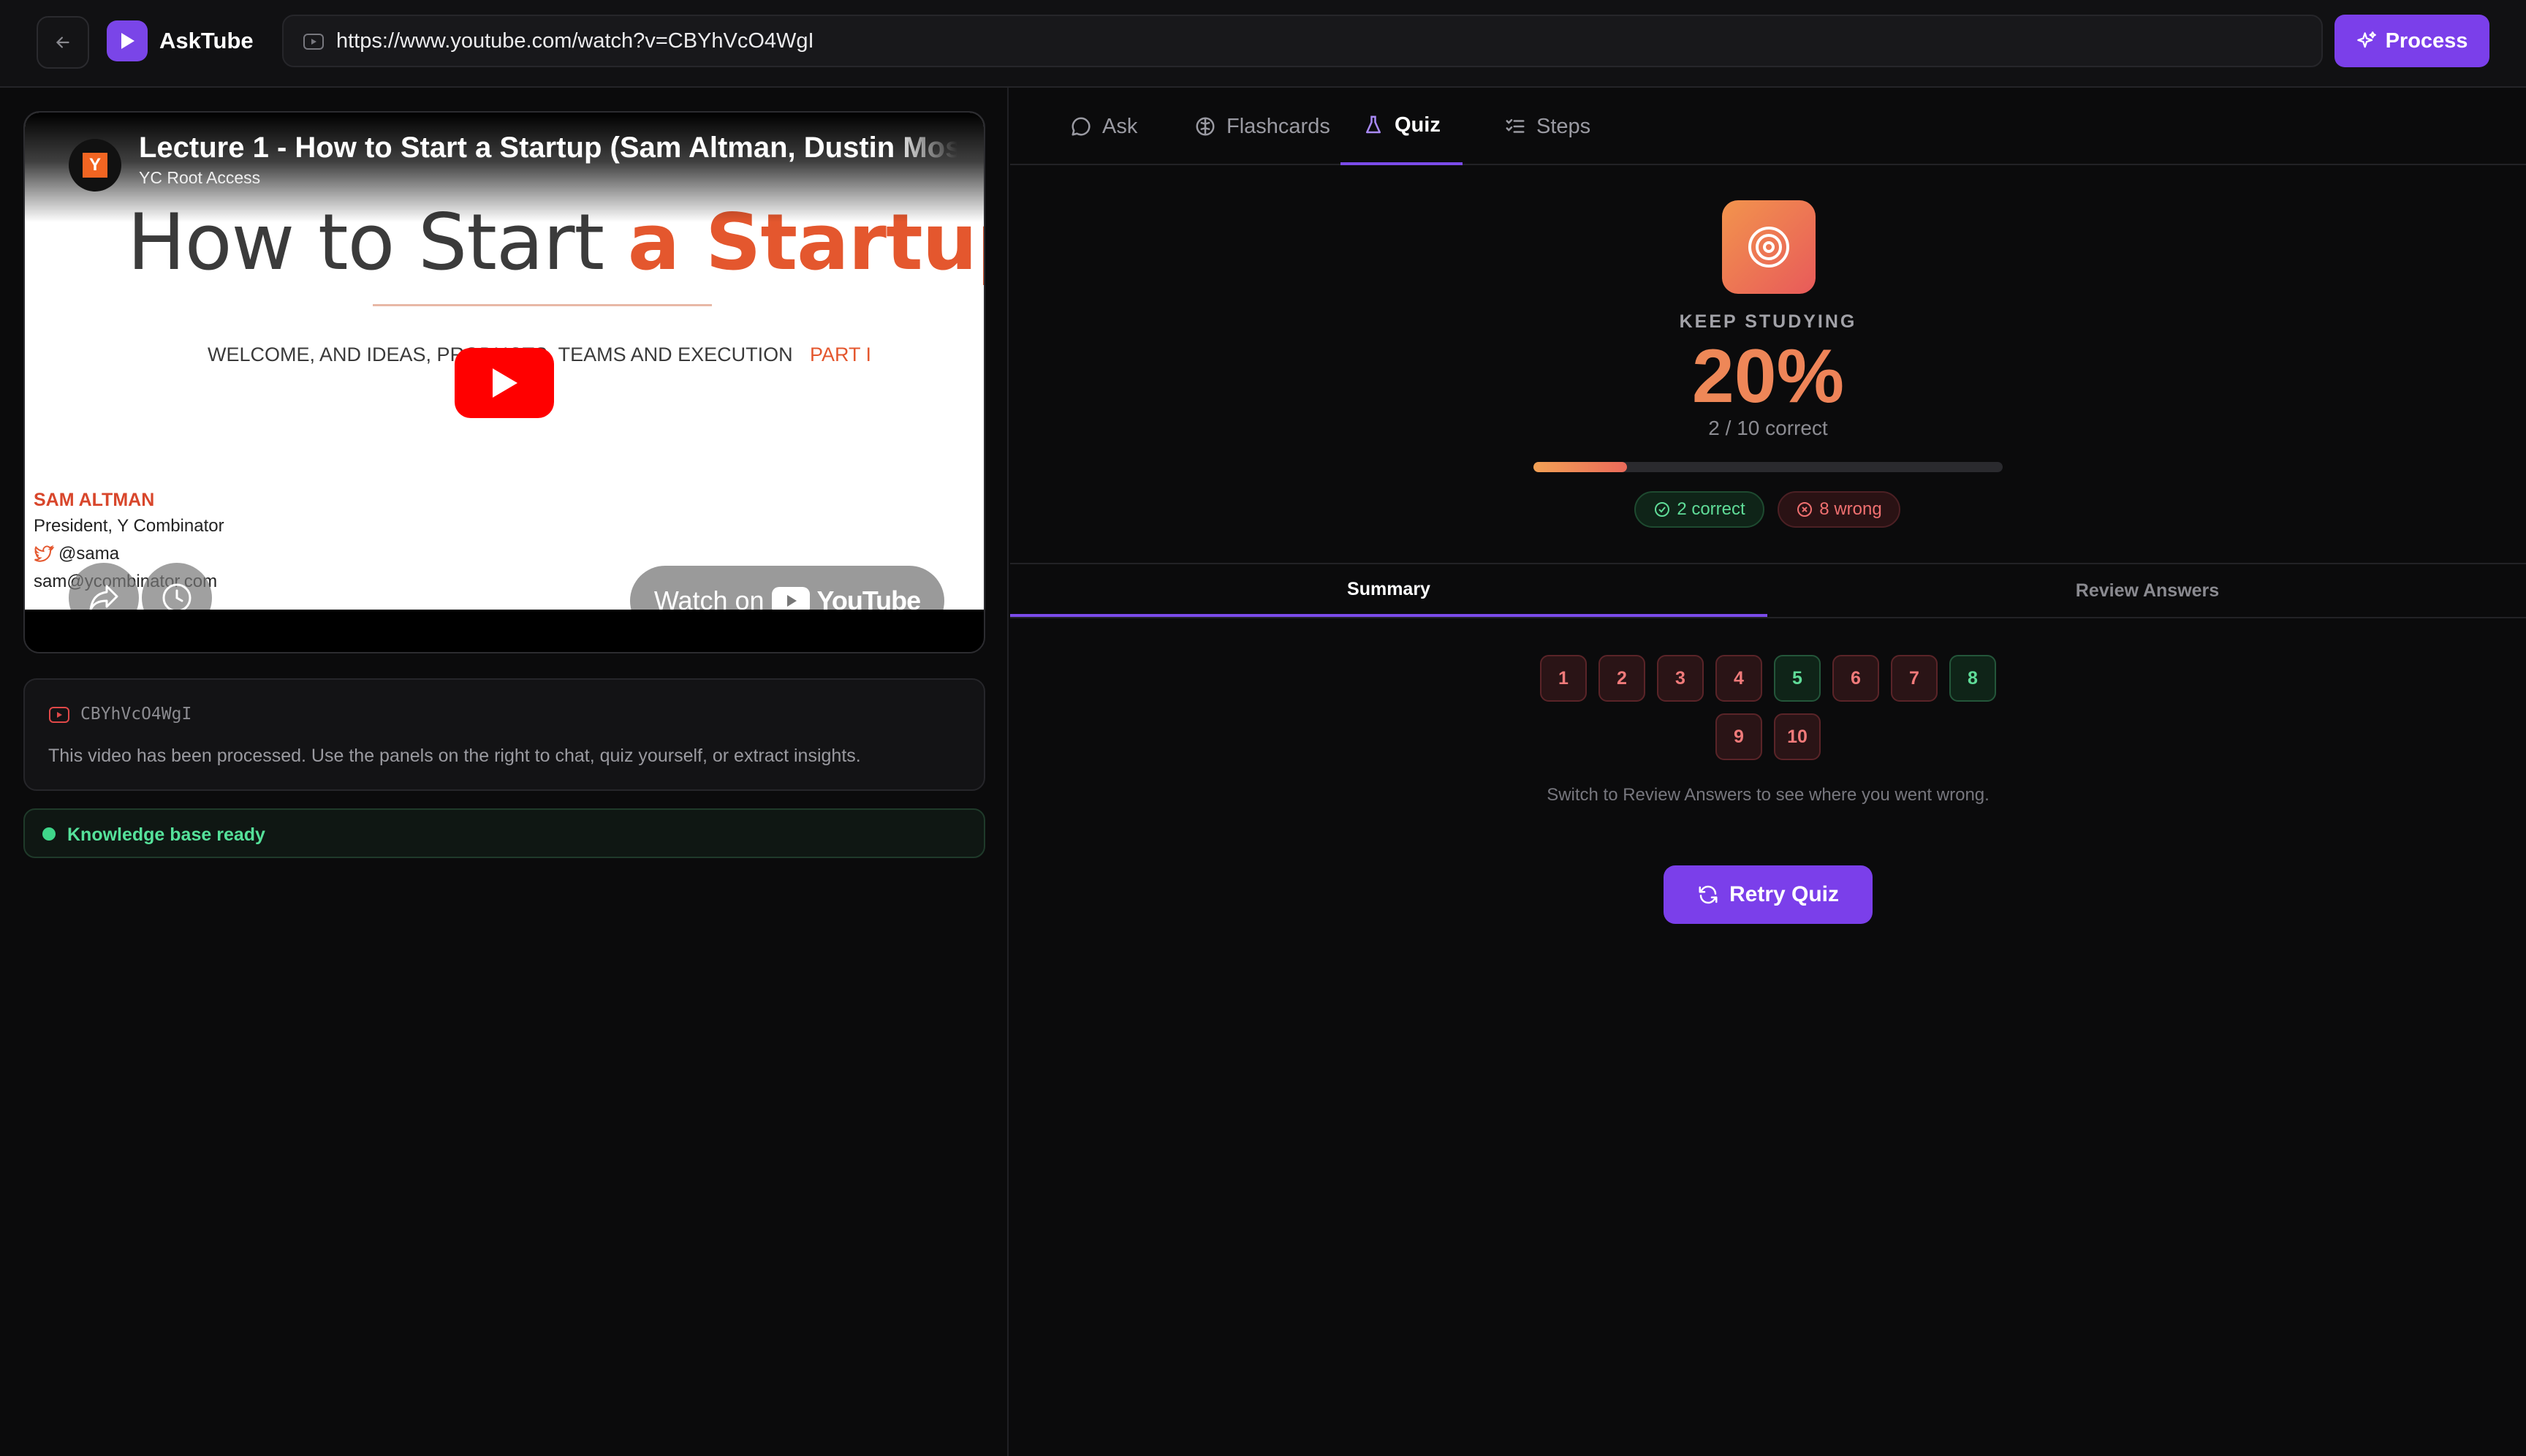  Describe the element at coordinates (1768, 321) in the screenshot. I see `result-heading: KEEP STUDYING` at that location.